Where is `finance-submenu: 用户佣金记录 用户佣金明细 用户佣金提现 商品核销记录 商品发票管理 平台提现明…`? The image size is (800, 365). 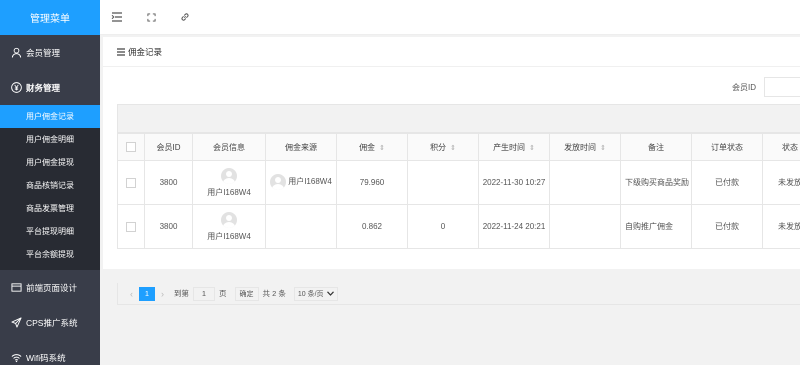
finance-submenu: 用户佣金记录 用户佣金明细 用户佣金提现 商品核销记录 商品发票管理 平台提现明… is located at coordinates (50, 187).